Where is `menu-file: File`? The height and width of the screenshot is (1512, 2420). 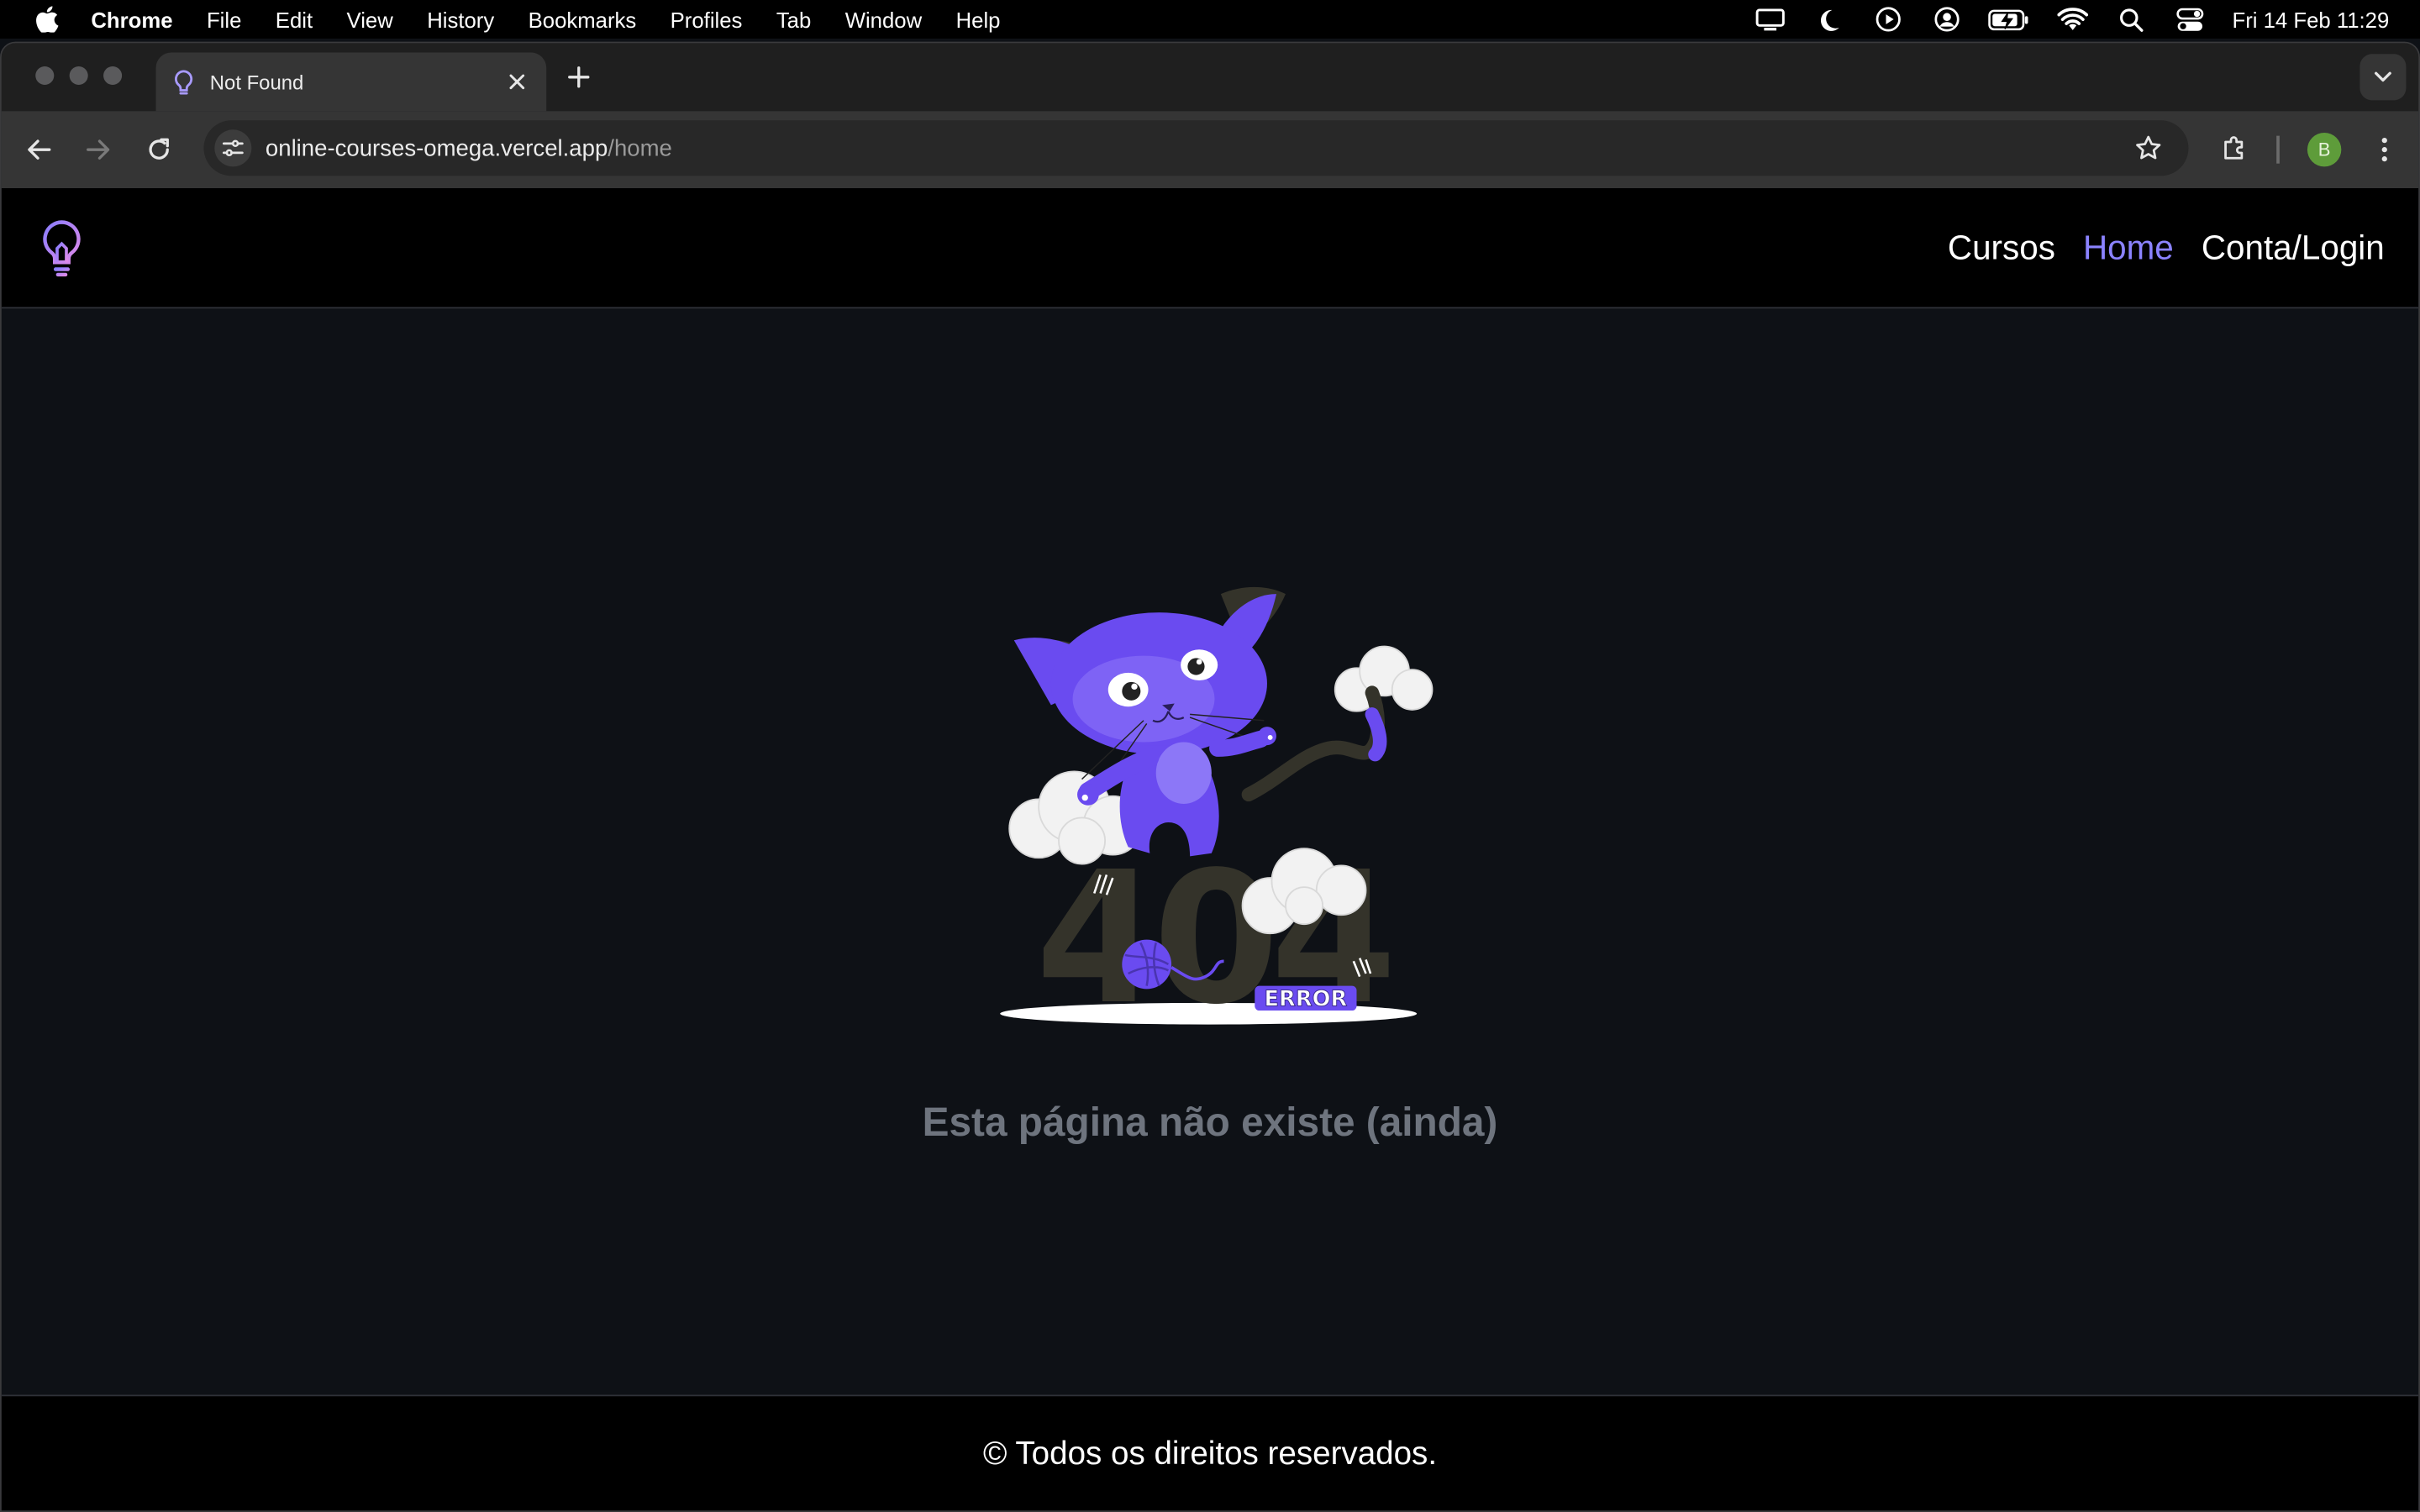 menu-file: File is located at coordinates (224, 19).